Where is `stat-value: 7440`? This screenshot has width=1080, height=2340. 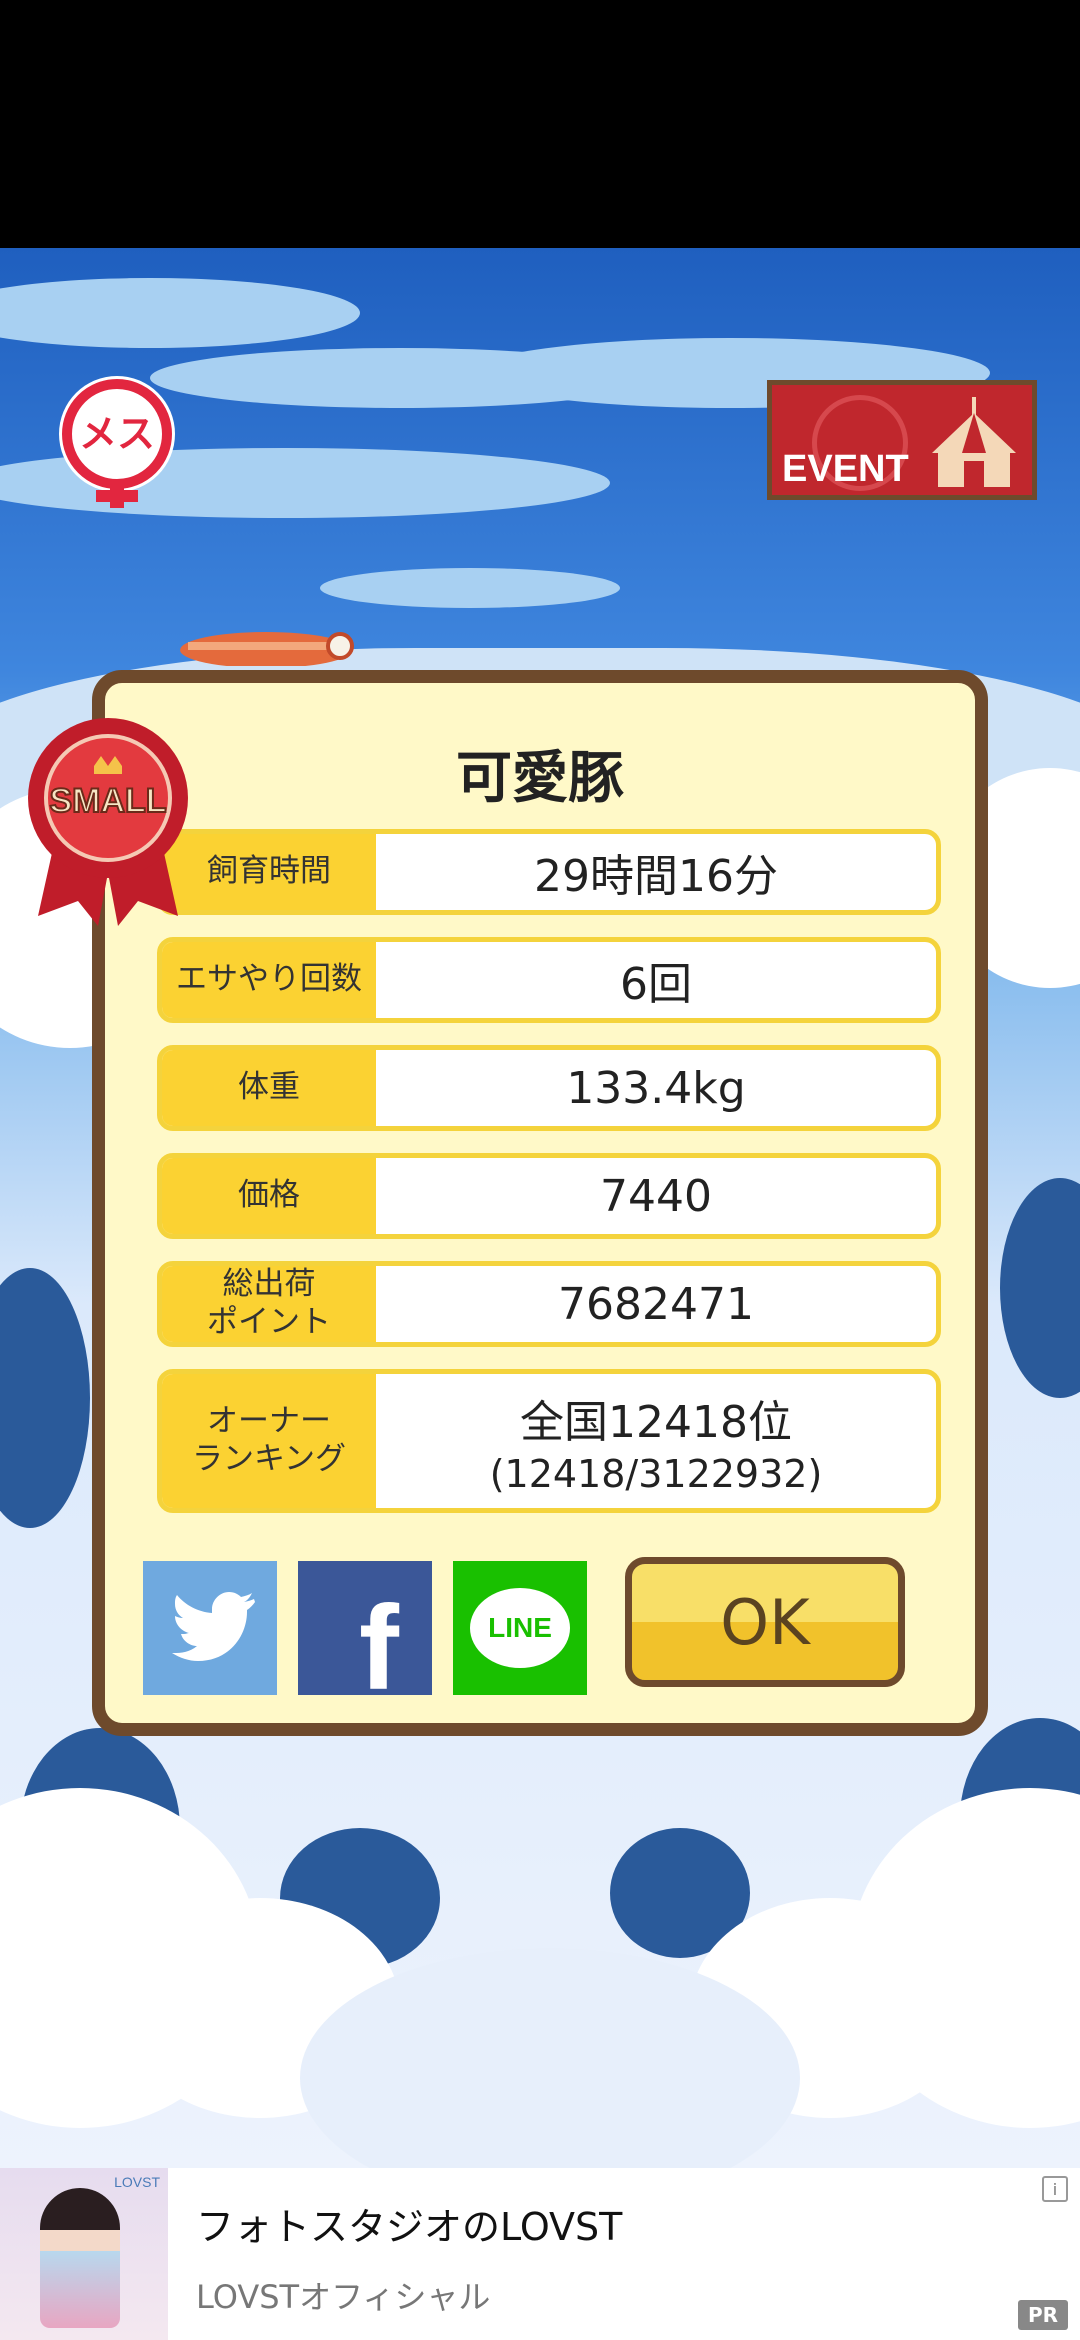
stat-value: 7440 is located at coordinates (656, 1196).